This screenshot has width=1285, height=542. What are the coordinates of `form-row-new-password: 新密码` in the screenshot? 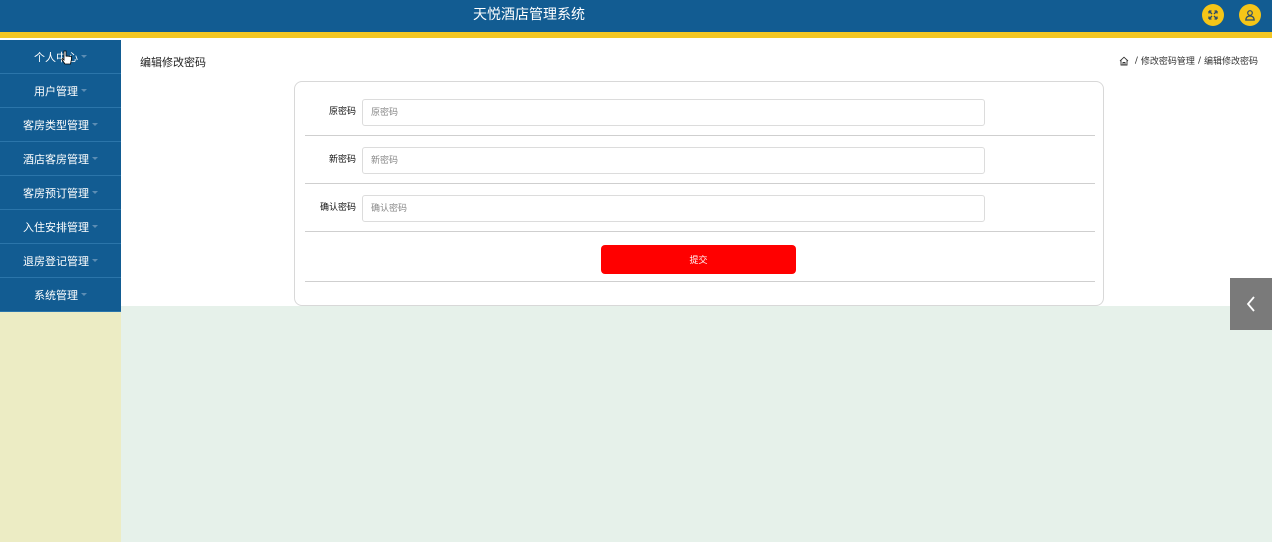 It's located at (700, 160).